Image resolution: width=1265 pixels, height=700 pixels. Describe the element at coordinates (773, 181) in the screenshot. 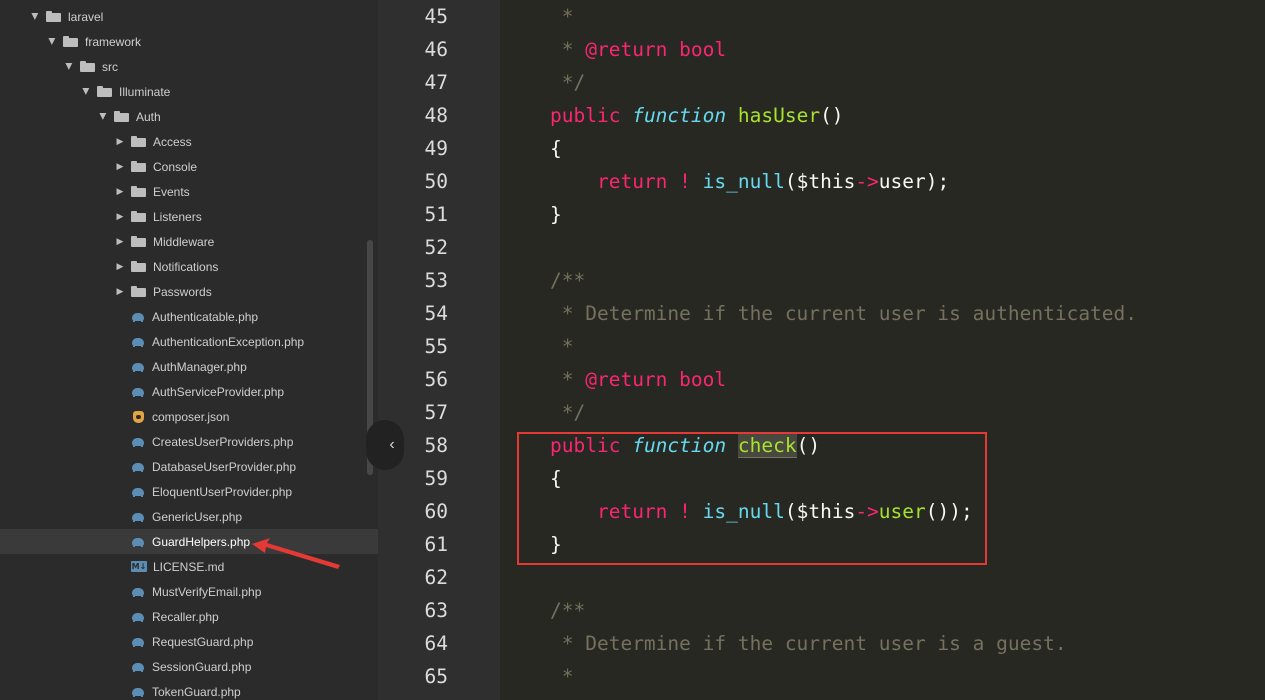

I see `code-text: return ! is_null($this->user);` at that location.